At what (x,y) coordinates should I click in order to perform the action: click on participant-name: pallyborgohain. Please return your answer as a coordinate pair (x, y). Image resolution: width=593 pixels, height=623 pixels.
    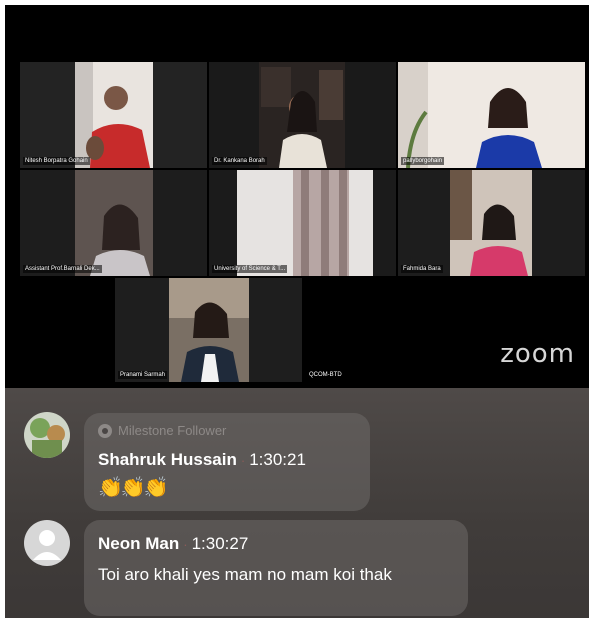
    Looking at the image, I should click on (423, 161).